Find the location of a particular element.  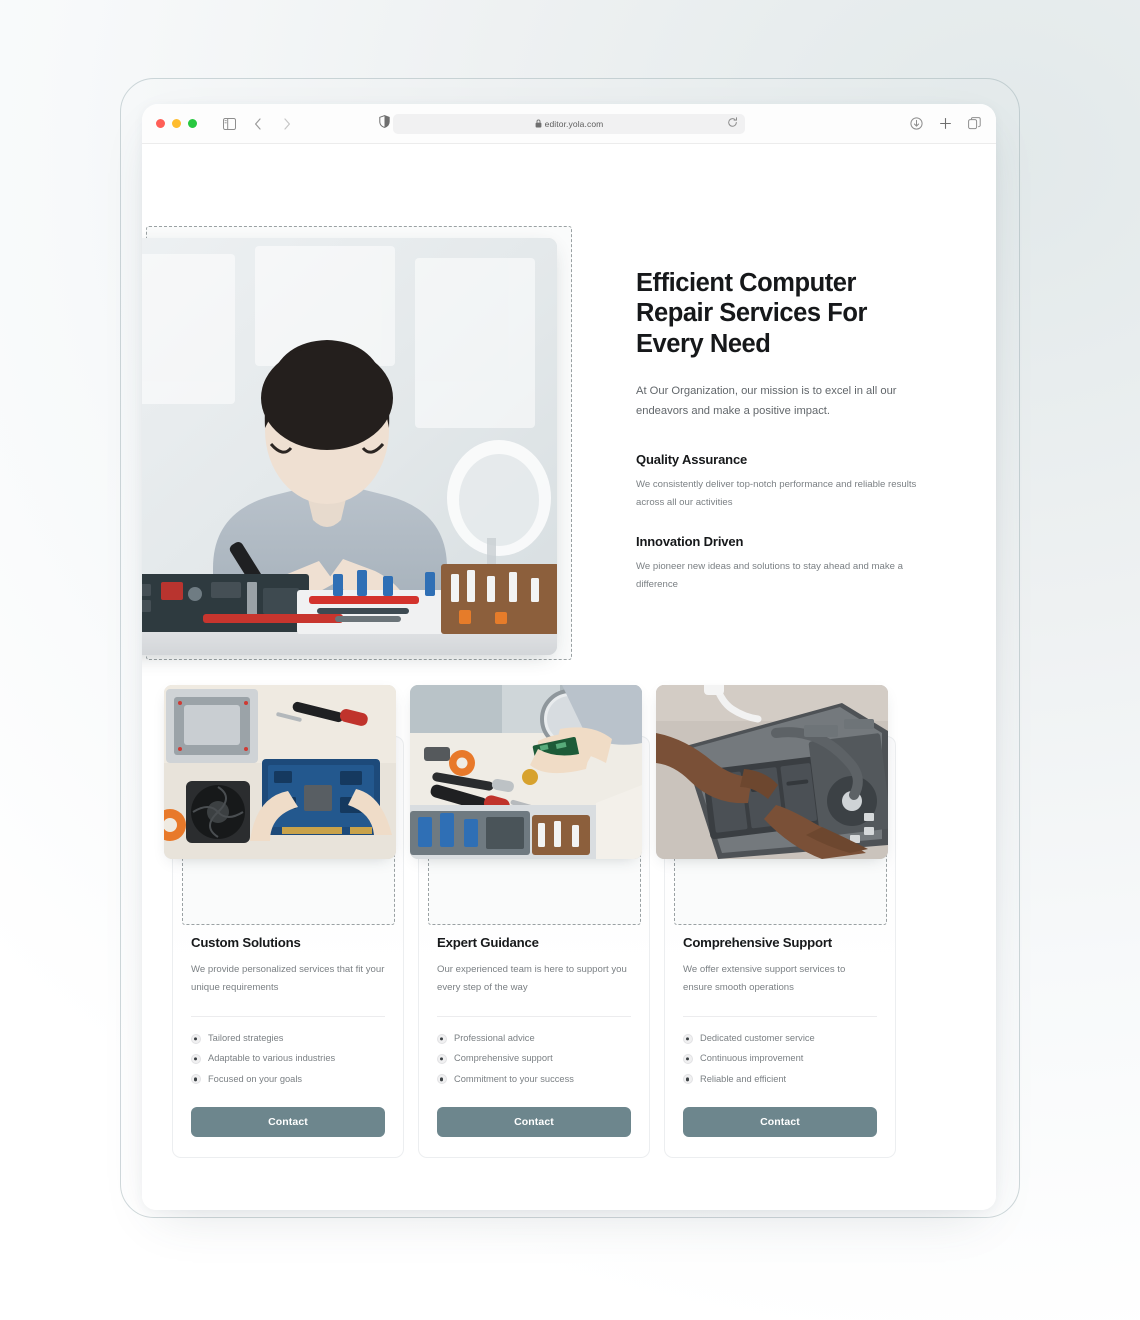

maximize-window-button is located at coordinates (192, 123).